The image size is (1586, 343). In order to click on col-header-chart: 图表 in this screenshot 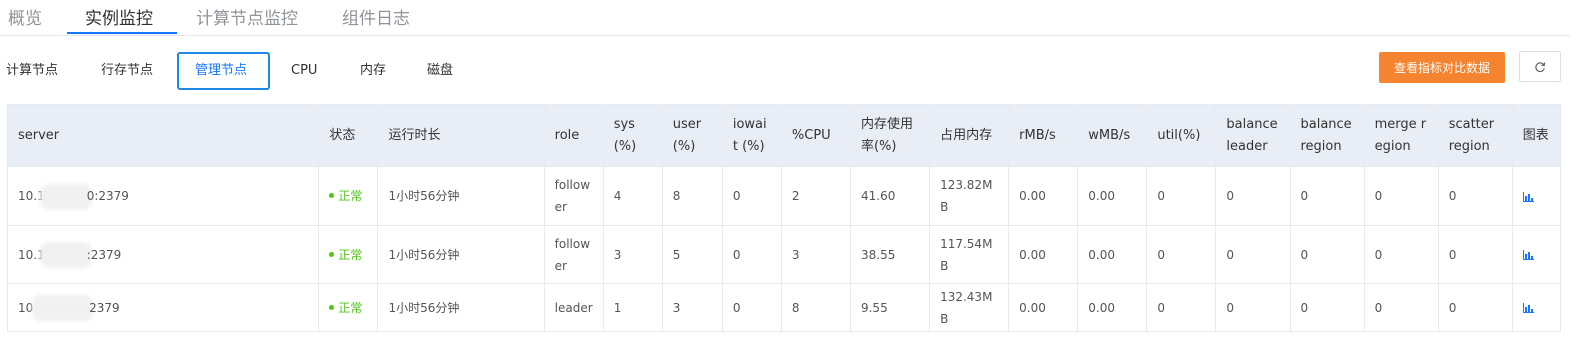, I will do `click(1536, 135)`.